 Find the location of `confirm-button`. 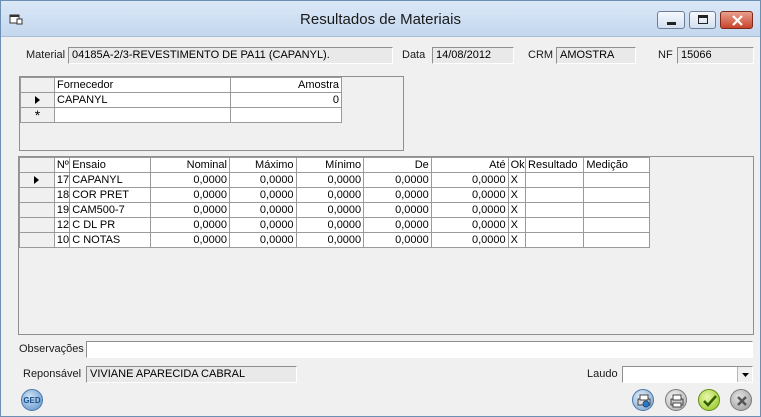

confirm-button is located at coordinates (709, 400).